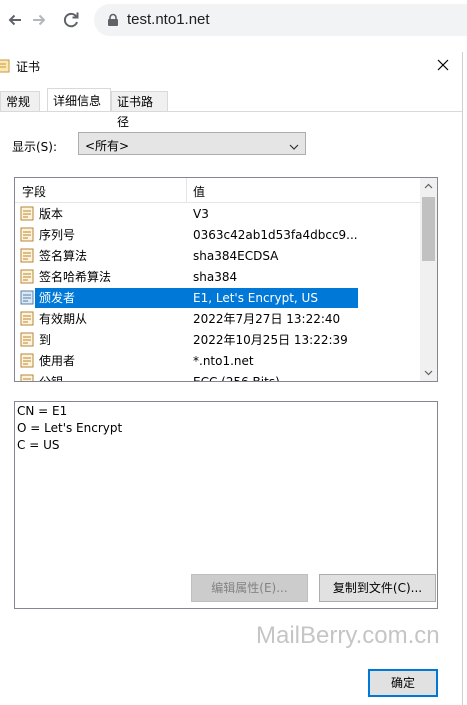 This screenshot has width=467, height=705. What do you see at coordinates (75, 277) in the screenshot?
I see `row-field: 签名哈希算法` at bounding box center [75, 277].